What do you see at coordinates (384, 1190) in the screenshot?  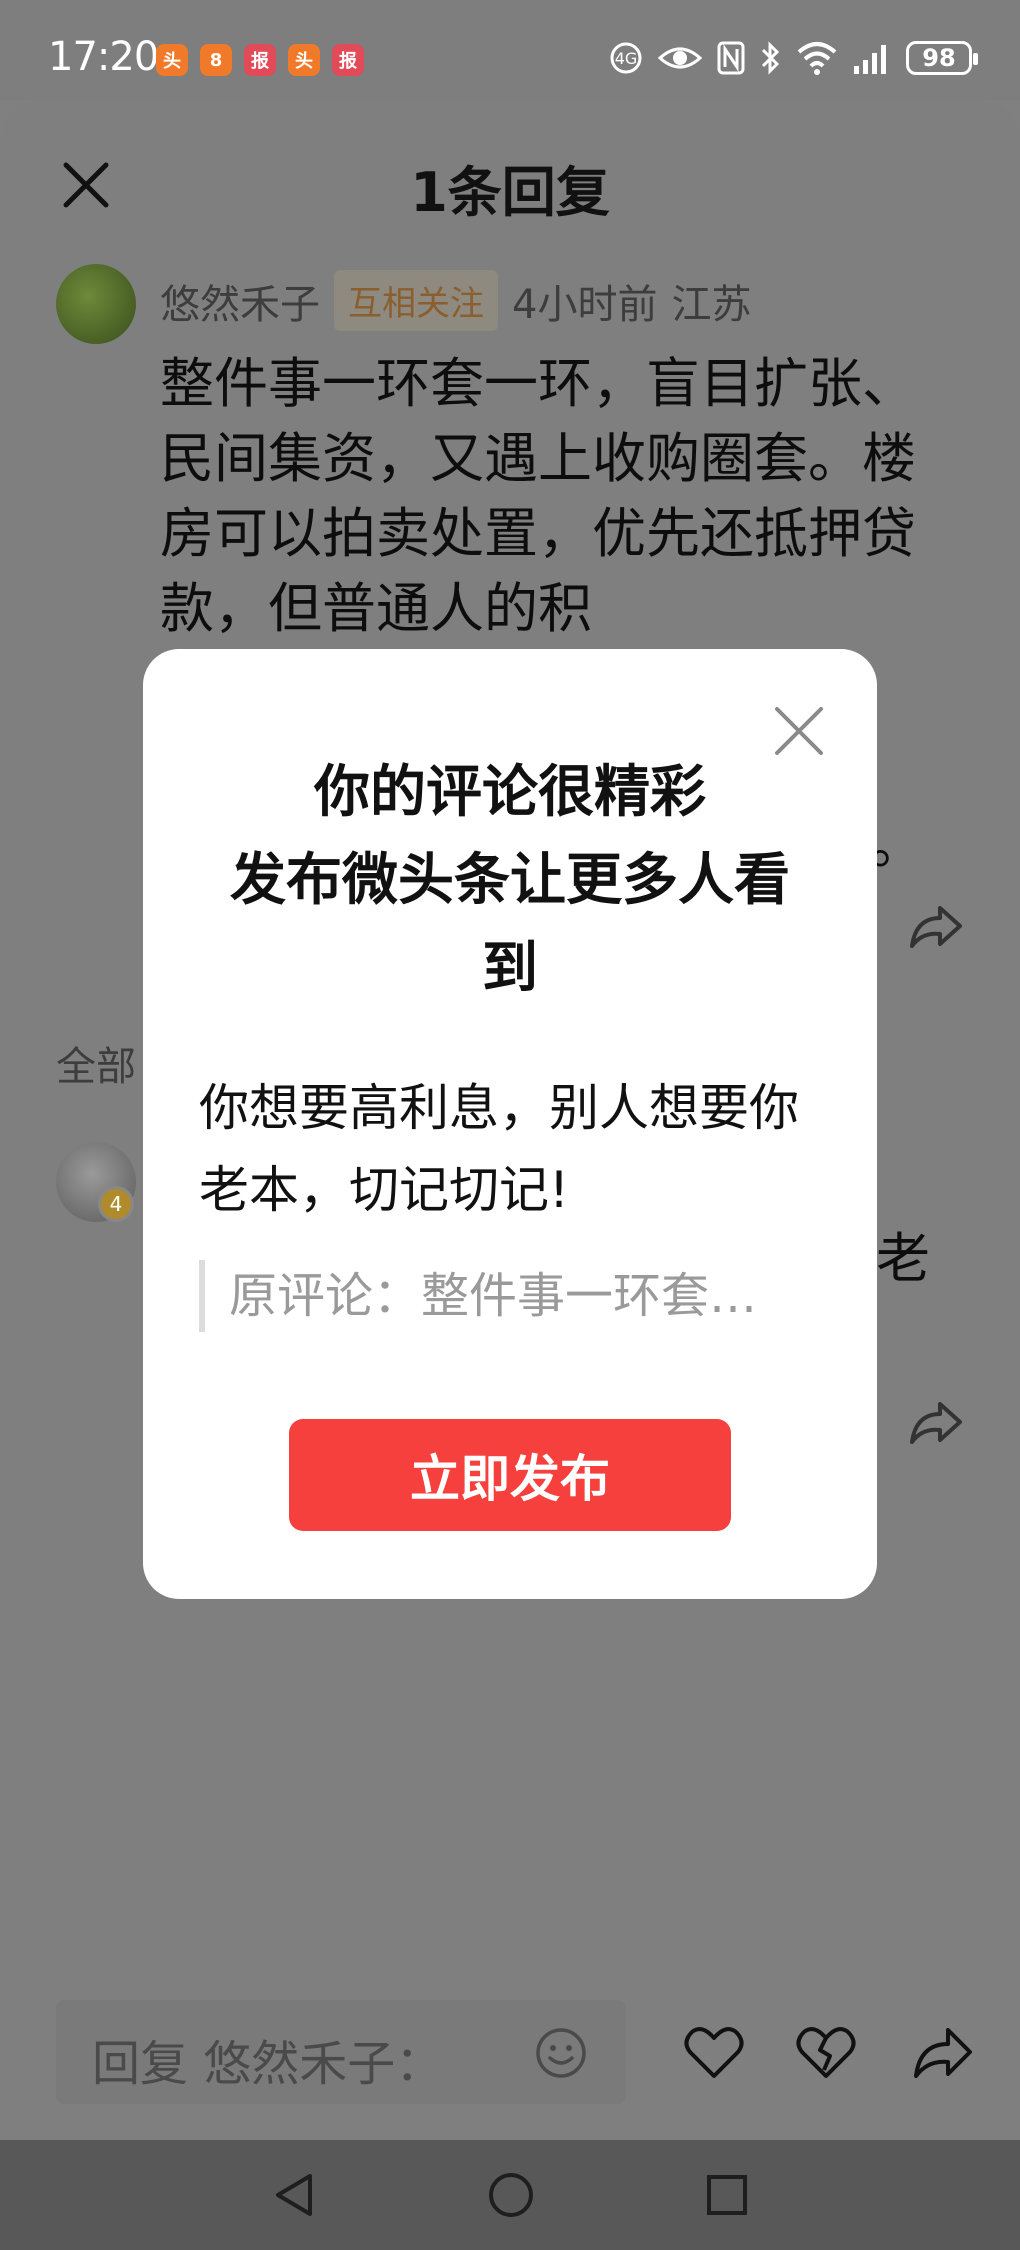 I see `dialog-comment-line: 老本，切记切记!` at bounding box center [384, 1190].